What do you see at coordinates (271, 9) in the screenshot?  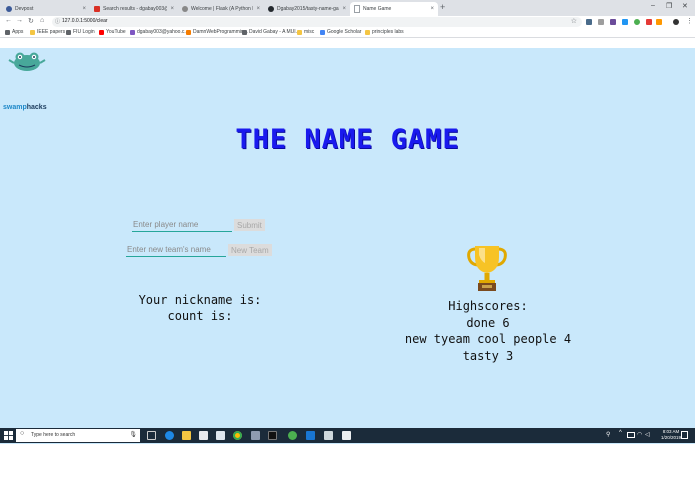 I see `github-favicon-icon` at bounding box center [271, 9].